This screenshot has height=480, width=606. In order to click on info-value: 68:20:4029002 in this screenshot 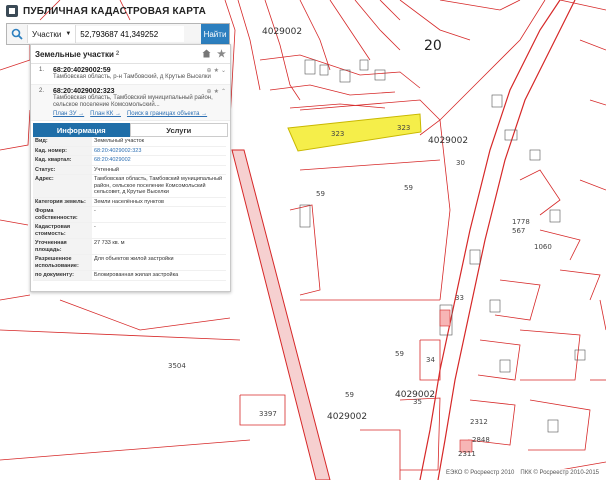, I will do `click(159, 160)`.